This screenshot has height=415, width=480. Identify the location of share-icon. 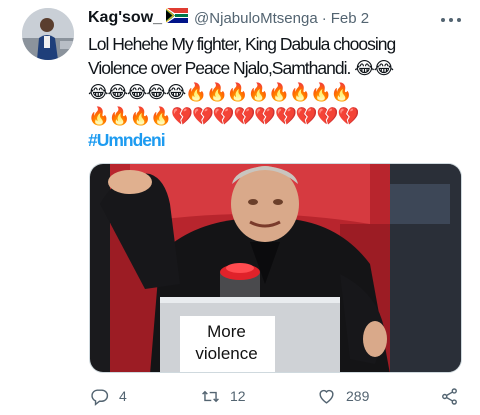
(449, 396).